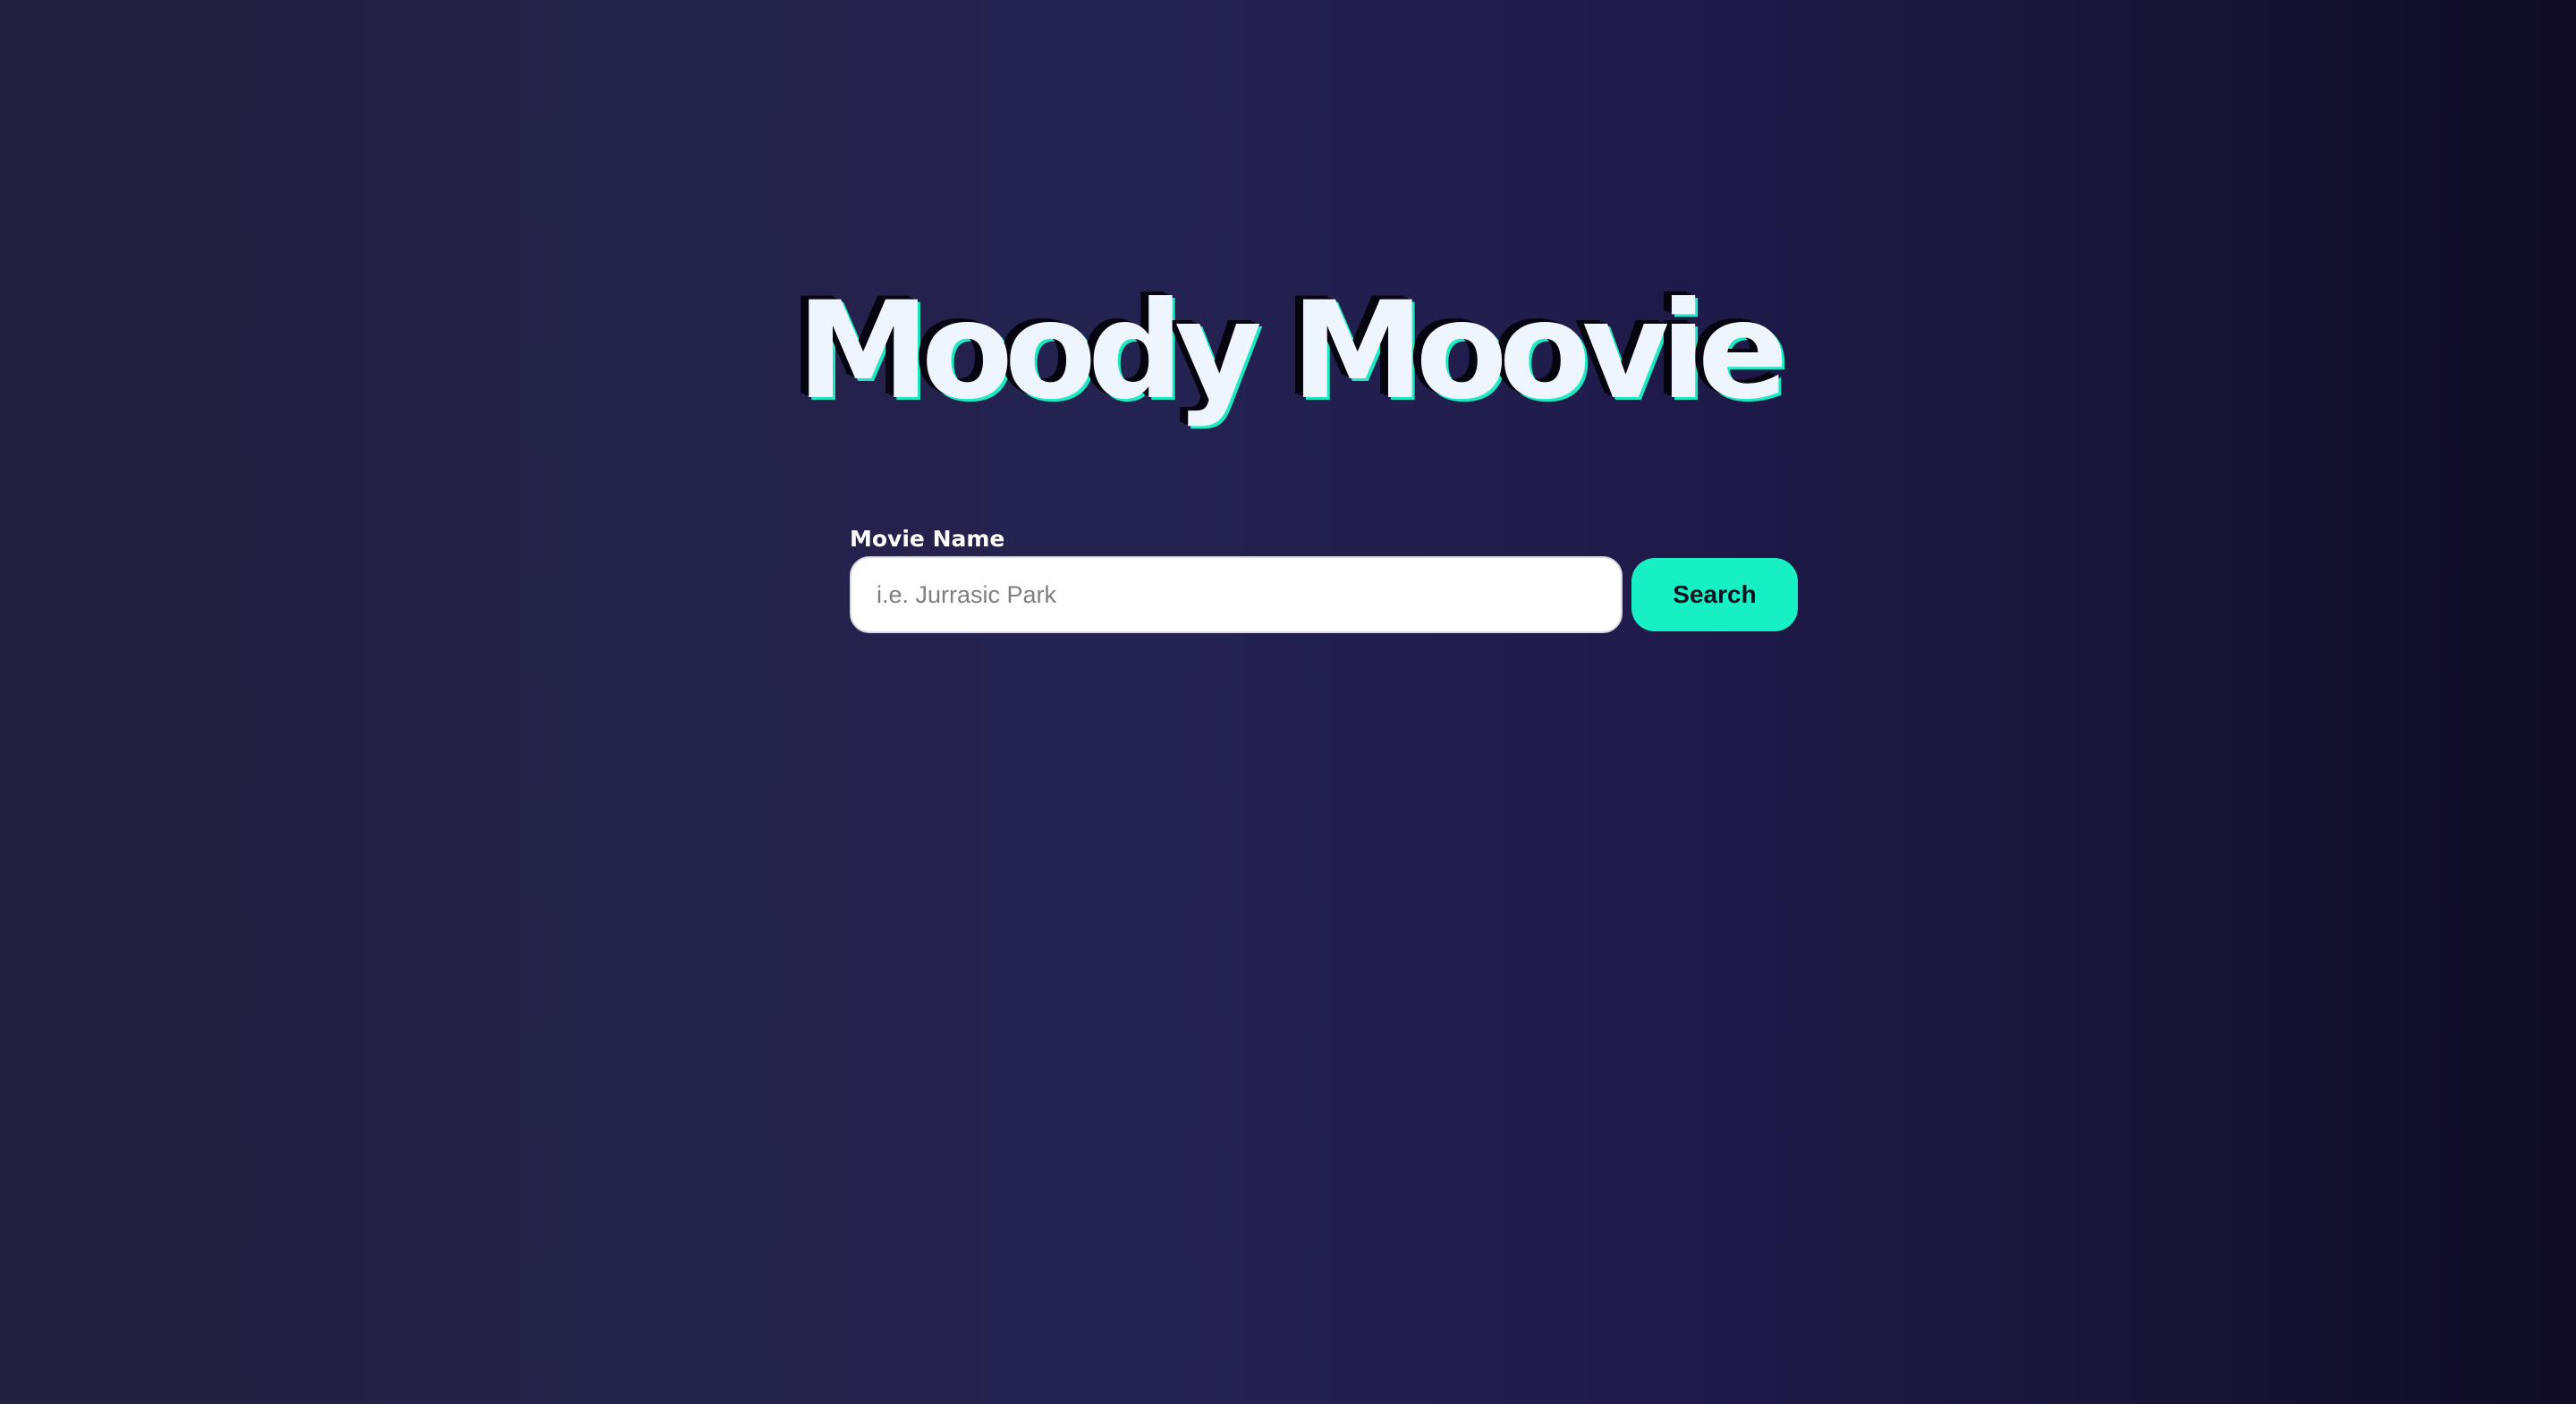  What do you see at coordinates (927, 539) in the screenshot?
I see `movie-name-label: Movie Name` at bounding box center [927, 539].